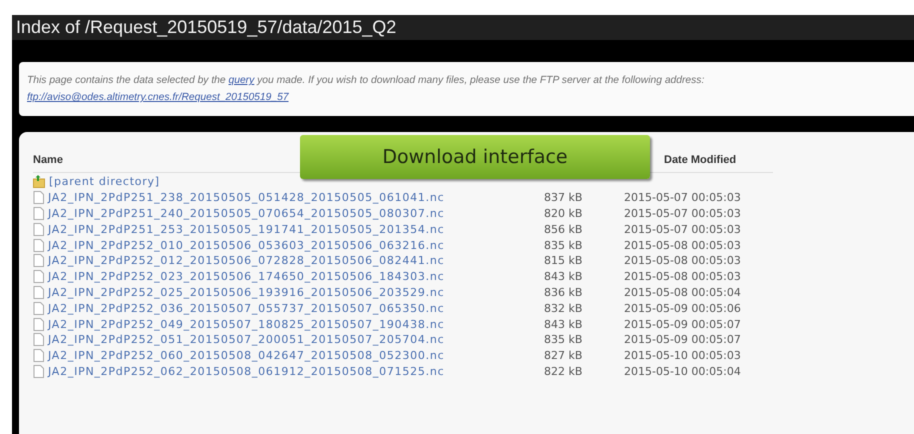  What do you see at coordinates (238, 355) in the screenshot?
I see `file-link: JA2_IPN_2PdP252_060_20150508_042647_20150508_052300.nc` at bounding box center [238, 355].